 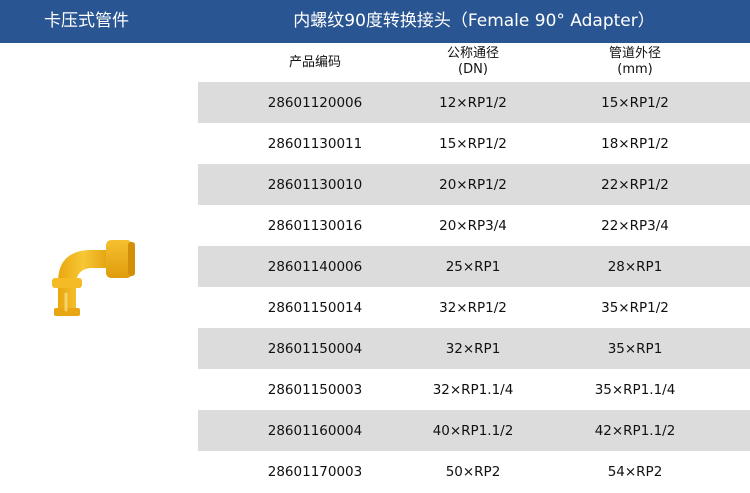 I want to click on cell-dn: 20×RP1/2, so click(x=473, y=184).